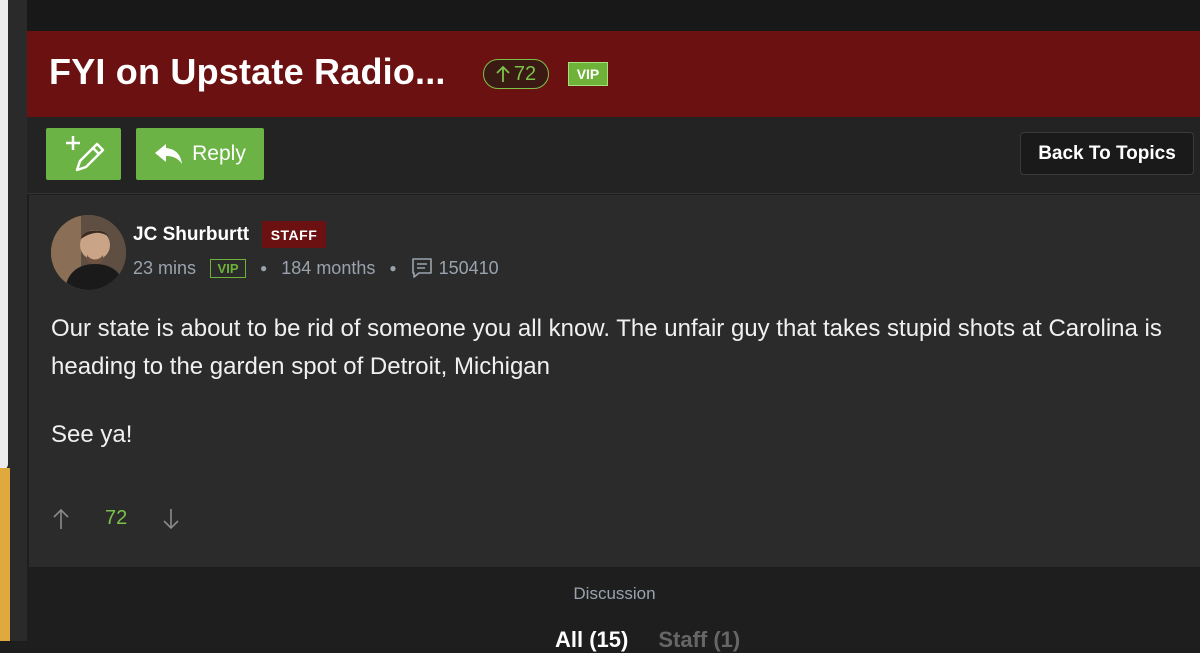  I want to click on discussion-label: Discussion, so click(614, 593).